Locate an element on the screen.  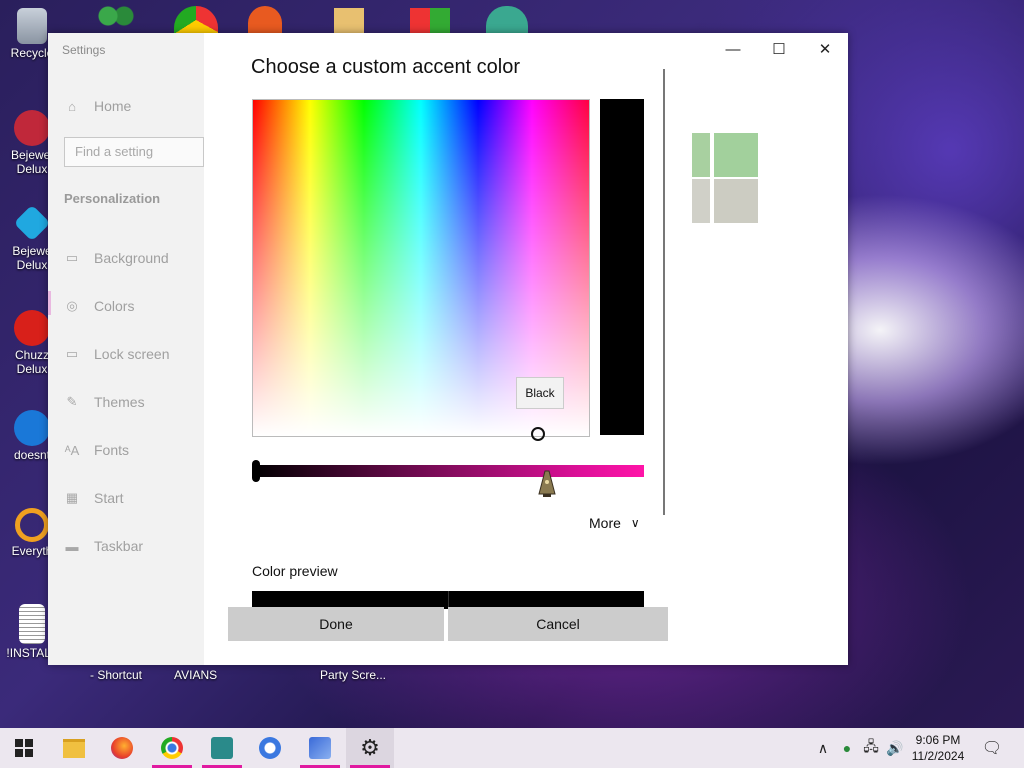
taskbar-file-explorer is located at coordinates (74, 748).